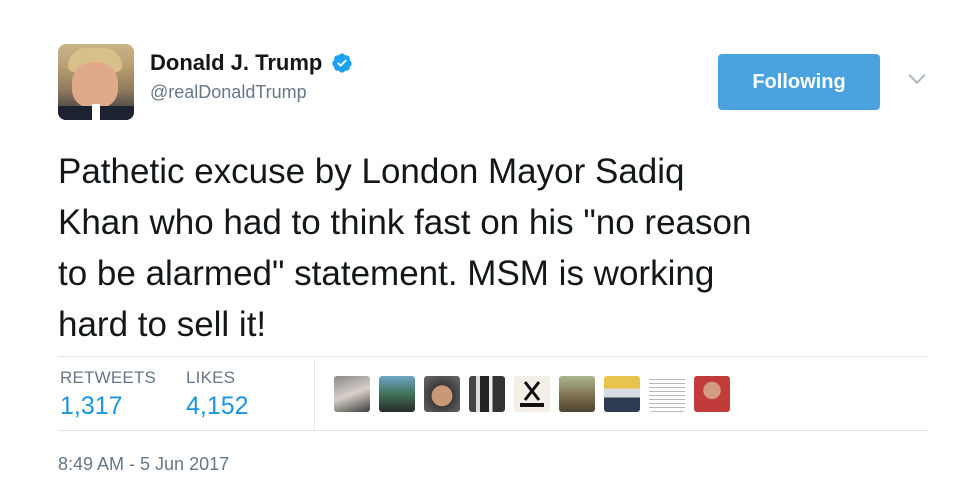  I want to click on stats-top-divider, so click(493, 356).